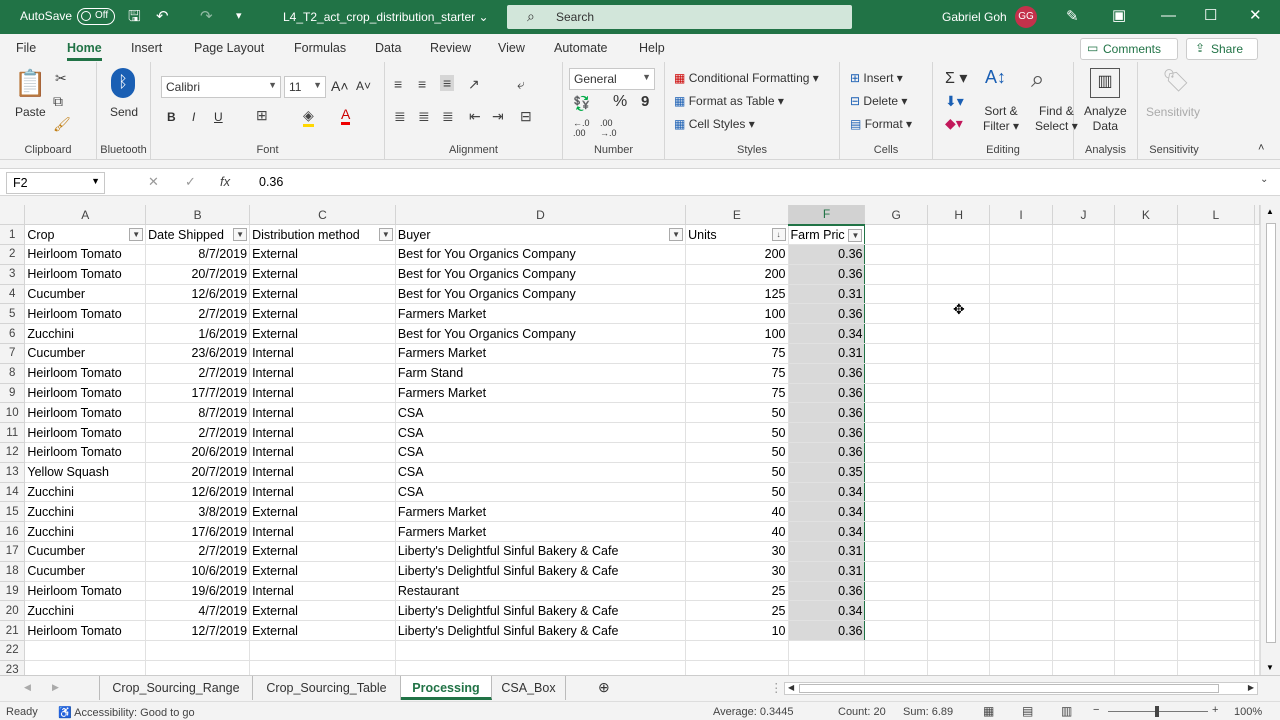  What do you see at coordinates (13, 667) in the screenshot?
I see `row-header: 23` at bounding box center [13, 667].